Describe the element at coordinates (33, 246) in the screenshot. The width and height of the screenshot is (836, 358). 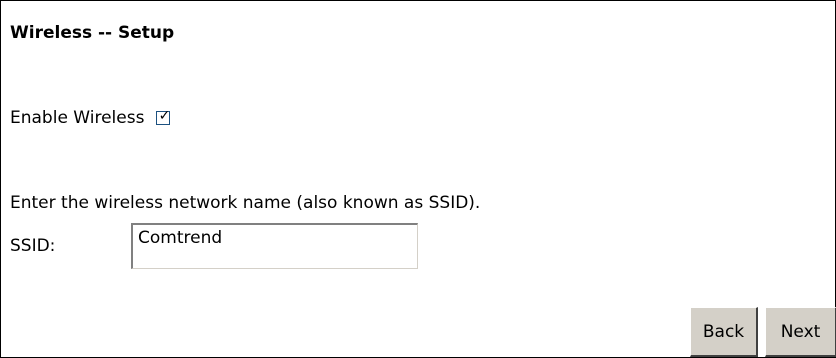
I see `ssid-label: SSID:` at that location.